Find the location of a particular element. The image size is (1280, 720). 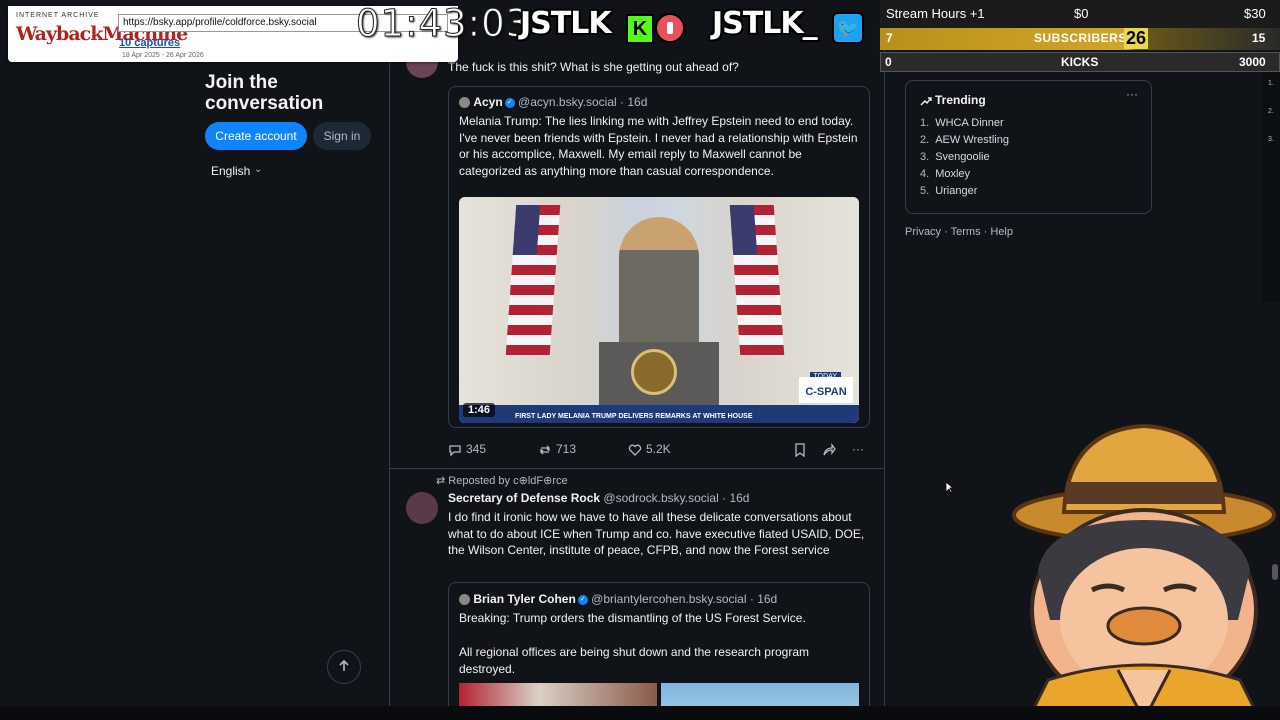

bookmark-button is located at coordinates (802, 450).